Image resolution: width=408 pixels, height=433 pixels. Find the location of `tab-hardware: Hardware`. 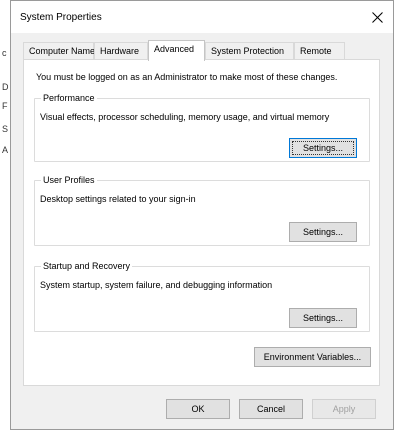

tab-hardware: Hardware is located at coordinates (121, 51).